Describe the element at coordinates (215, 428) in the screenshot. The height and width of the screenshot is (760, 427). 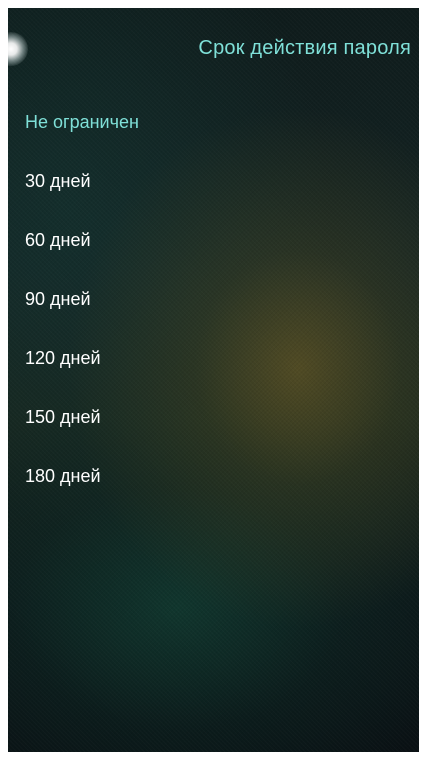
I see `option-150-days: 150 дней` at that location.